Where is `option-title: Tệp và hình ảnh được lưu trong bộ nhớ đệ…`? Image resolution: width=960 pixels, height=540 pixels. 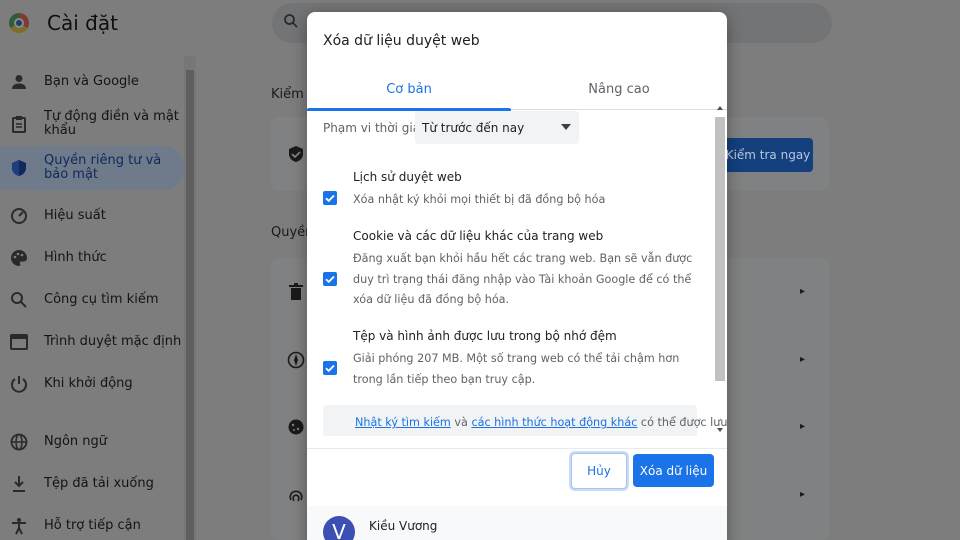 option-title: Tệp và hình ảnh được lưu trong bộ nhớ đệ… is located at coordinates (485, 336).